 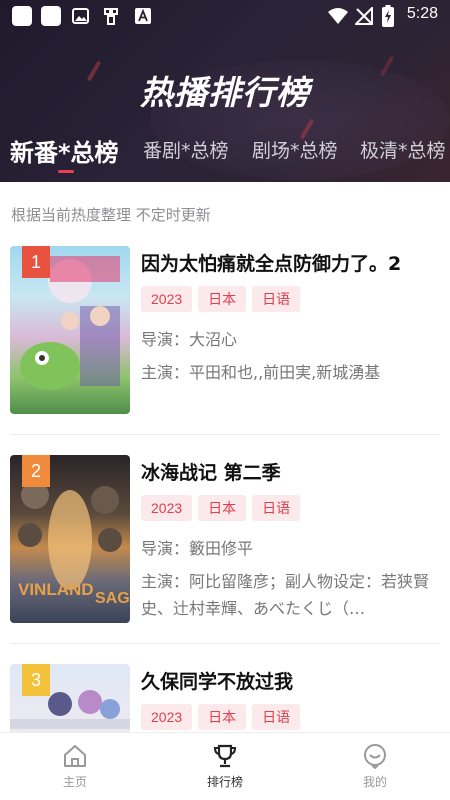 What do you see at coordinates (211, 471) in the screenshot?
I see `item-title: 冰海战记 第二季` at bounding box center [211, 471].